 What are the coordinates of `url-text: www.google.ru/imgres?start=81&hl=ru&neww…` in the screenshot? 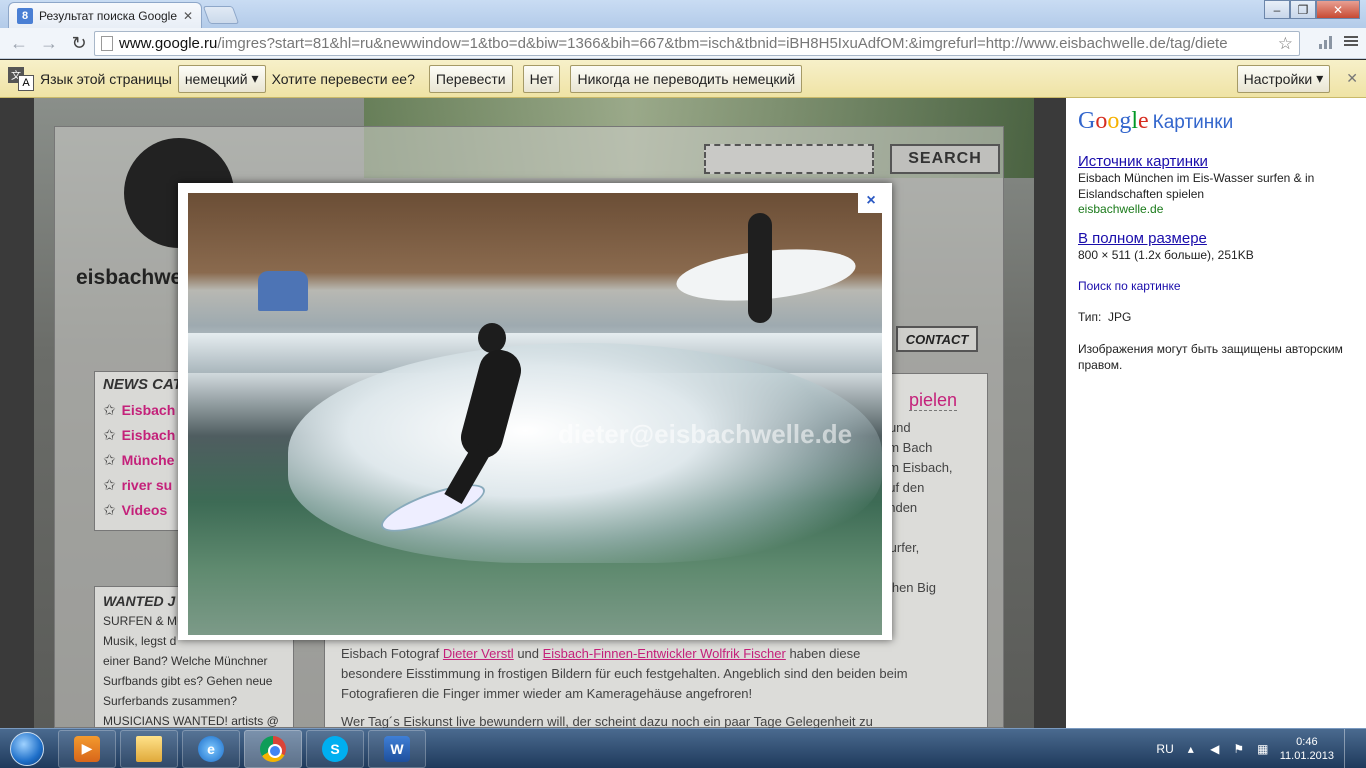 It's located at (695, 43).